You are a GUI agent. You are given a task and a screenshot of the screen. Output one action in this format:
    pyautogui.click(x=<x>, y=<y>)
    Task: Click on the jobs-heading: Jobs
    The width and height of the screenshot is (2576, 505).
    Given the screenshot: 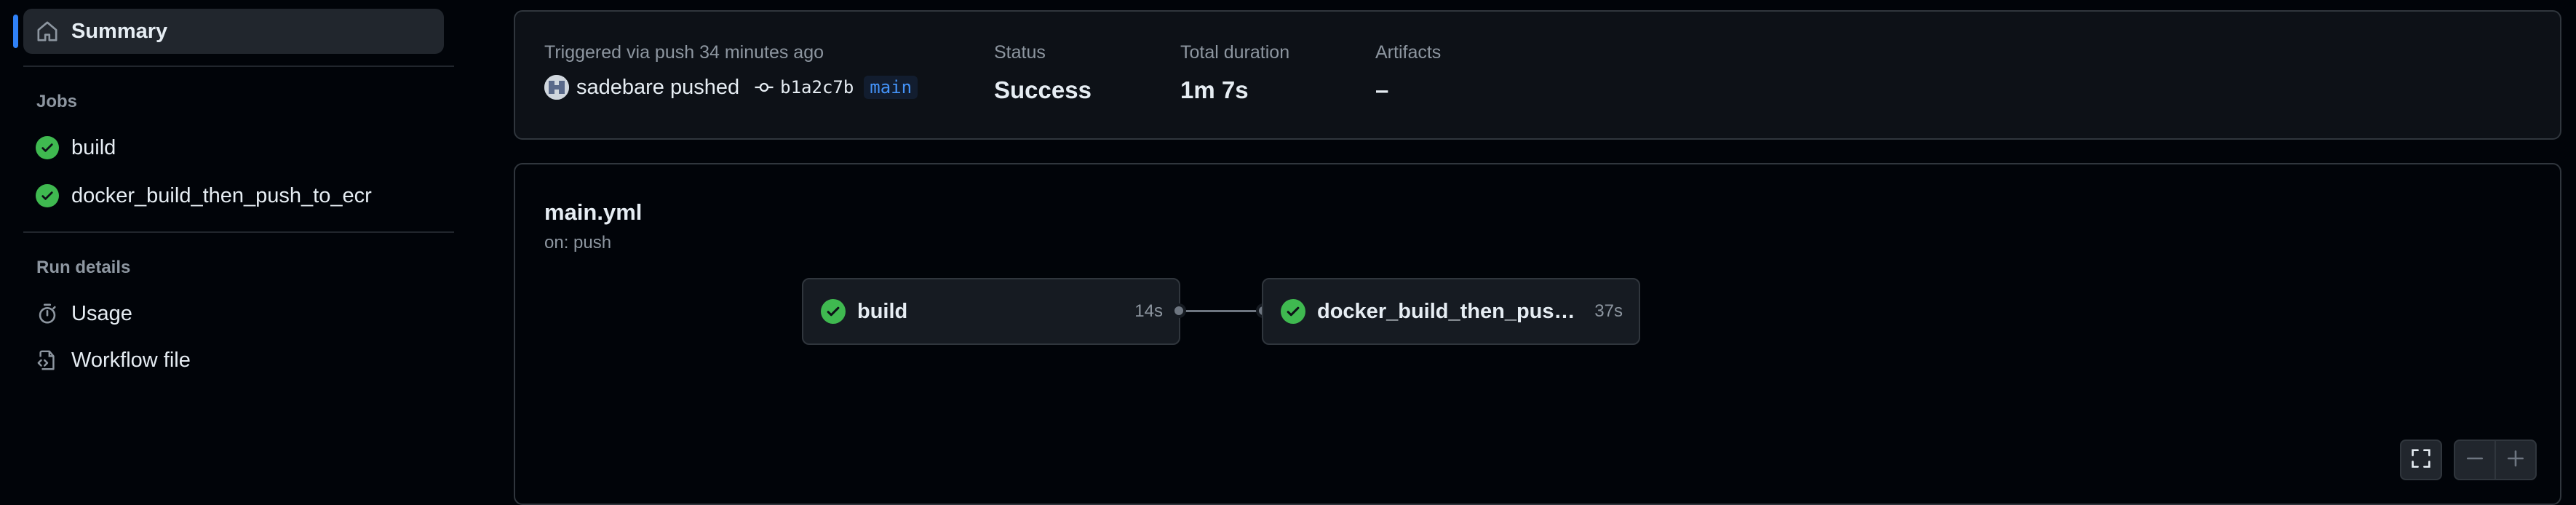 What is the action you would take?
    pyautogui.click(x=57, y=102)
    